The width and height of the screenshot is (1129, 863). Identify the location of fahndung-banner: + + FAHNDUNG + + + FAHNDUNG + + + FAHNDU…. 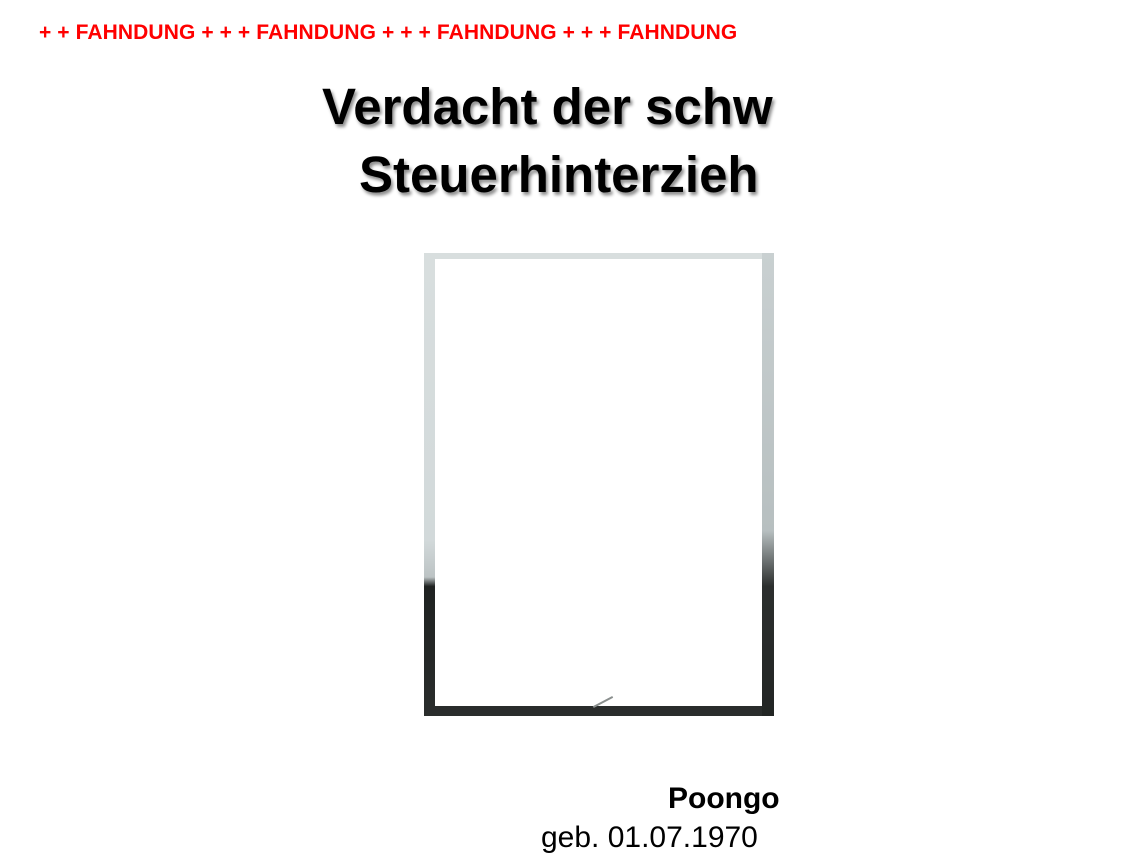
(388, 32).